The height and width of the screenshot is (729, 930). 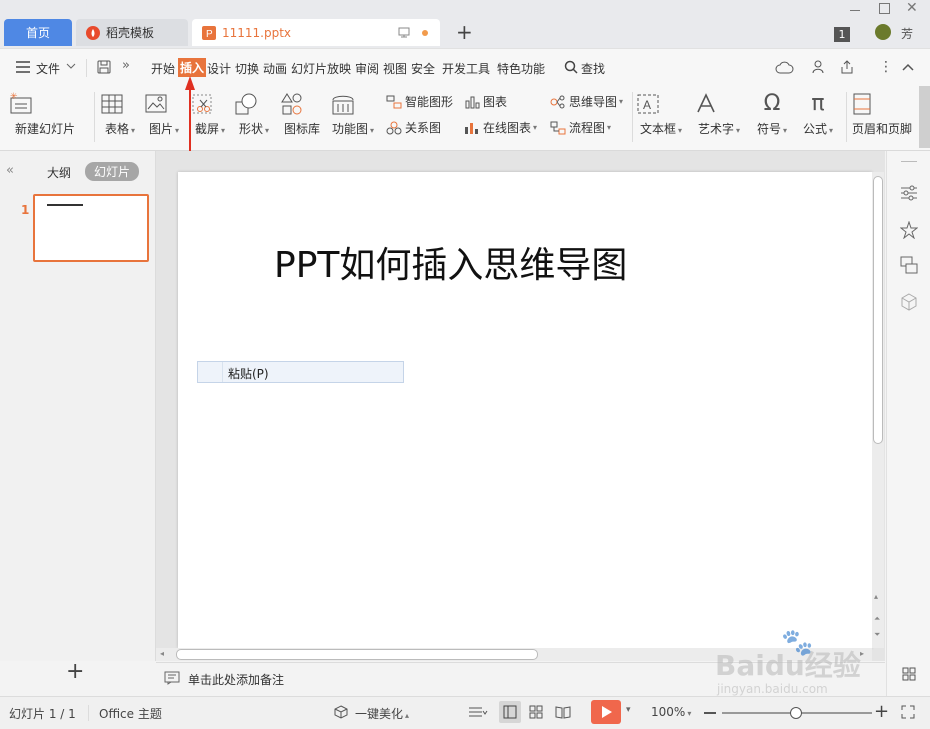 I want to click on slide-switch-icon, so click(x=909, y=265).